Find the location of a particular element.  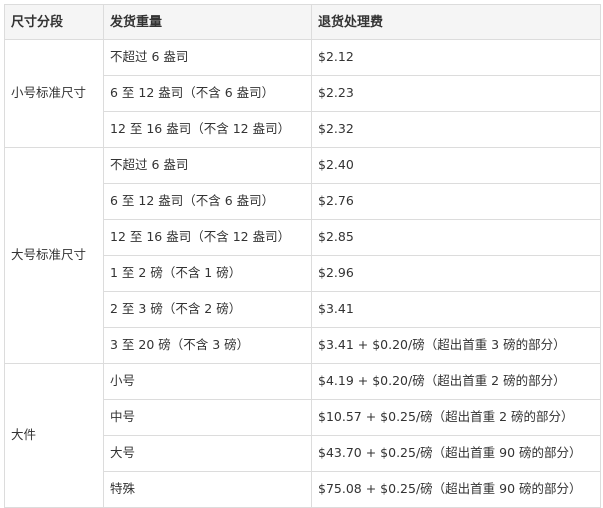

return-fee-cell: $2.12 is located at coordinates (456, 57).